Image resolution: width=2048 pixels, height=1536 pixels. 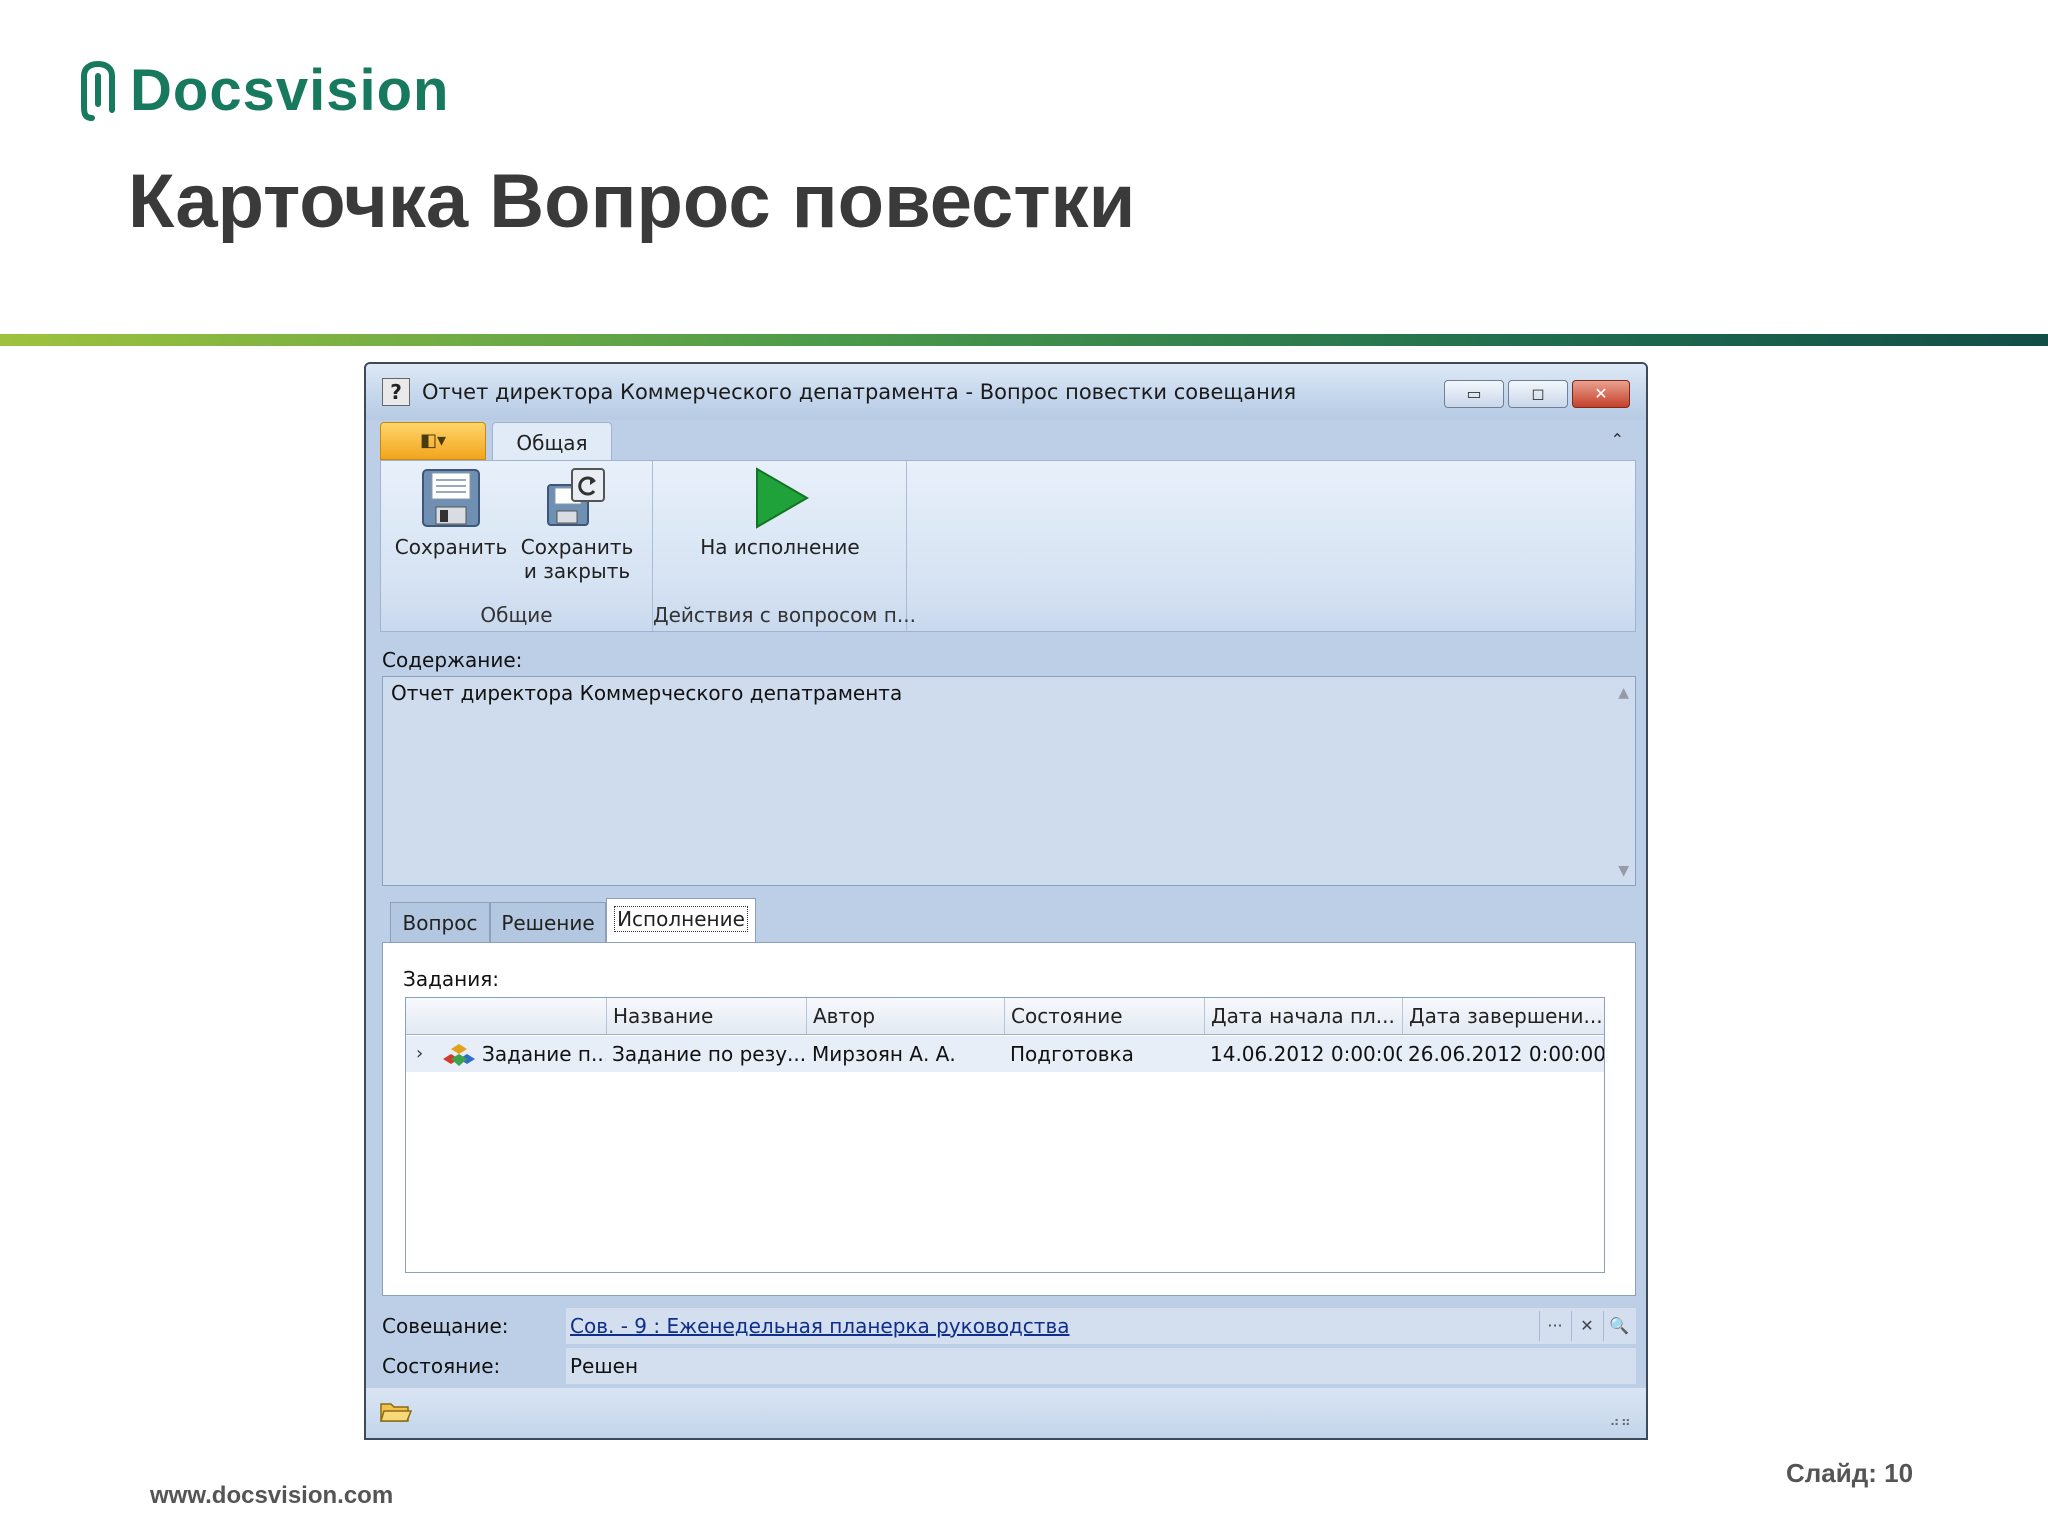 I want to click on docsvision-logo: Docsvision, so click(x=264, y=91).